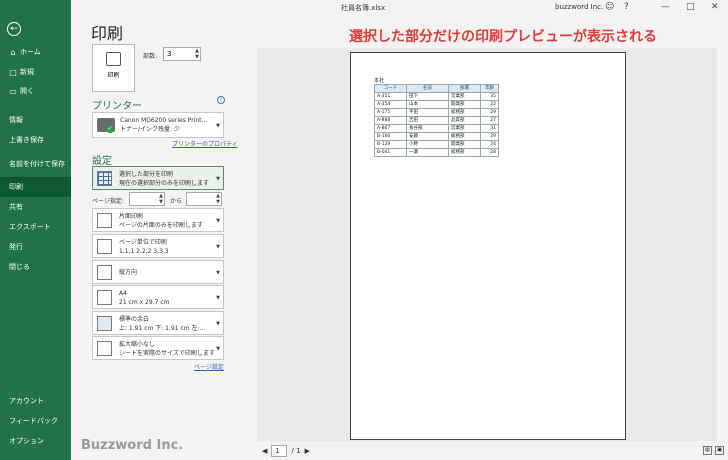  Describe the element at coordinates (104, 220) in the screenshot. I see `single-page-icon` at that location.